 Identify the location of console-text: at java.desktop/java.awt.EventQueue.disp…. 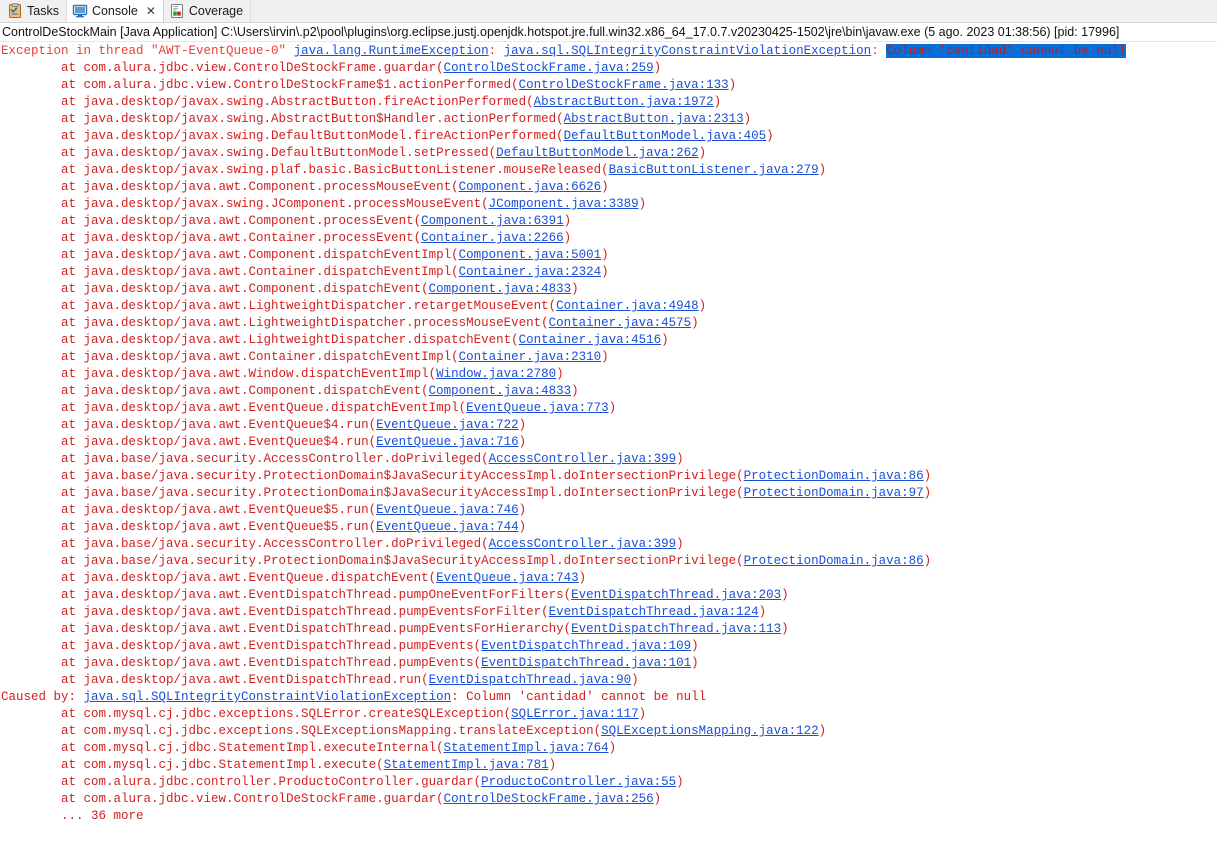
(249, 578).